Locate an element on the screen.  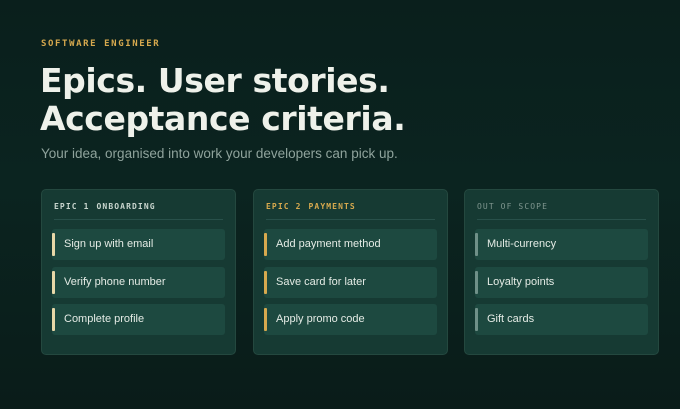
story-item: Save card for later is located at coordinates (350, 282).